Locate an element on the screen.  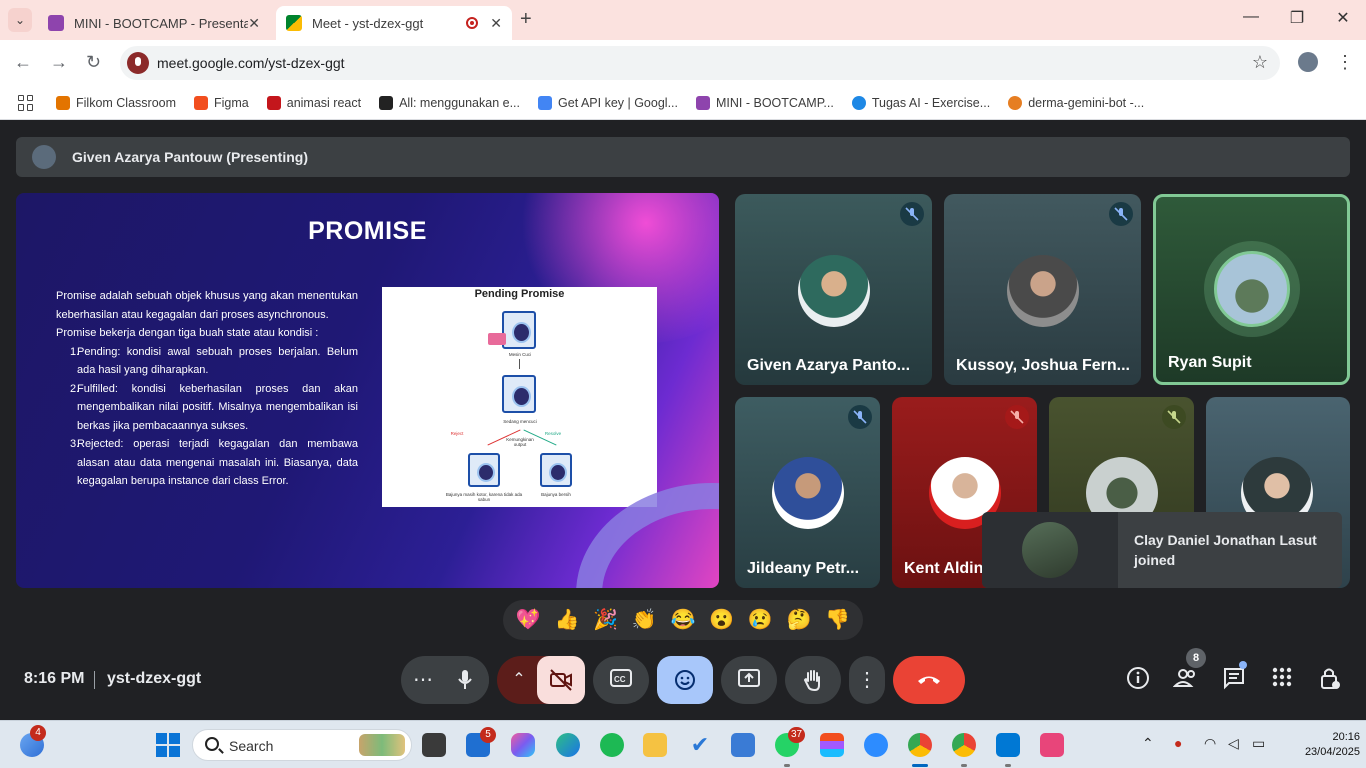
file-explorer-icon is located at coordinates (655, 745).